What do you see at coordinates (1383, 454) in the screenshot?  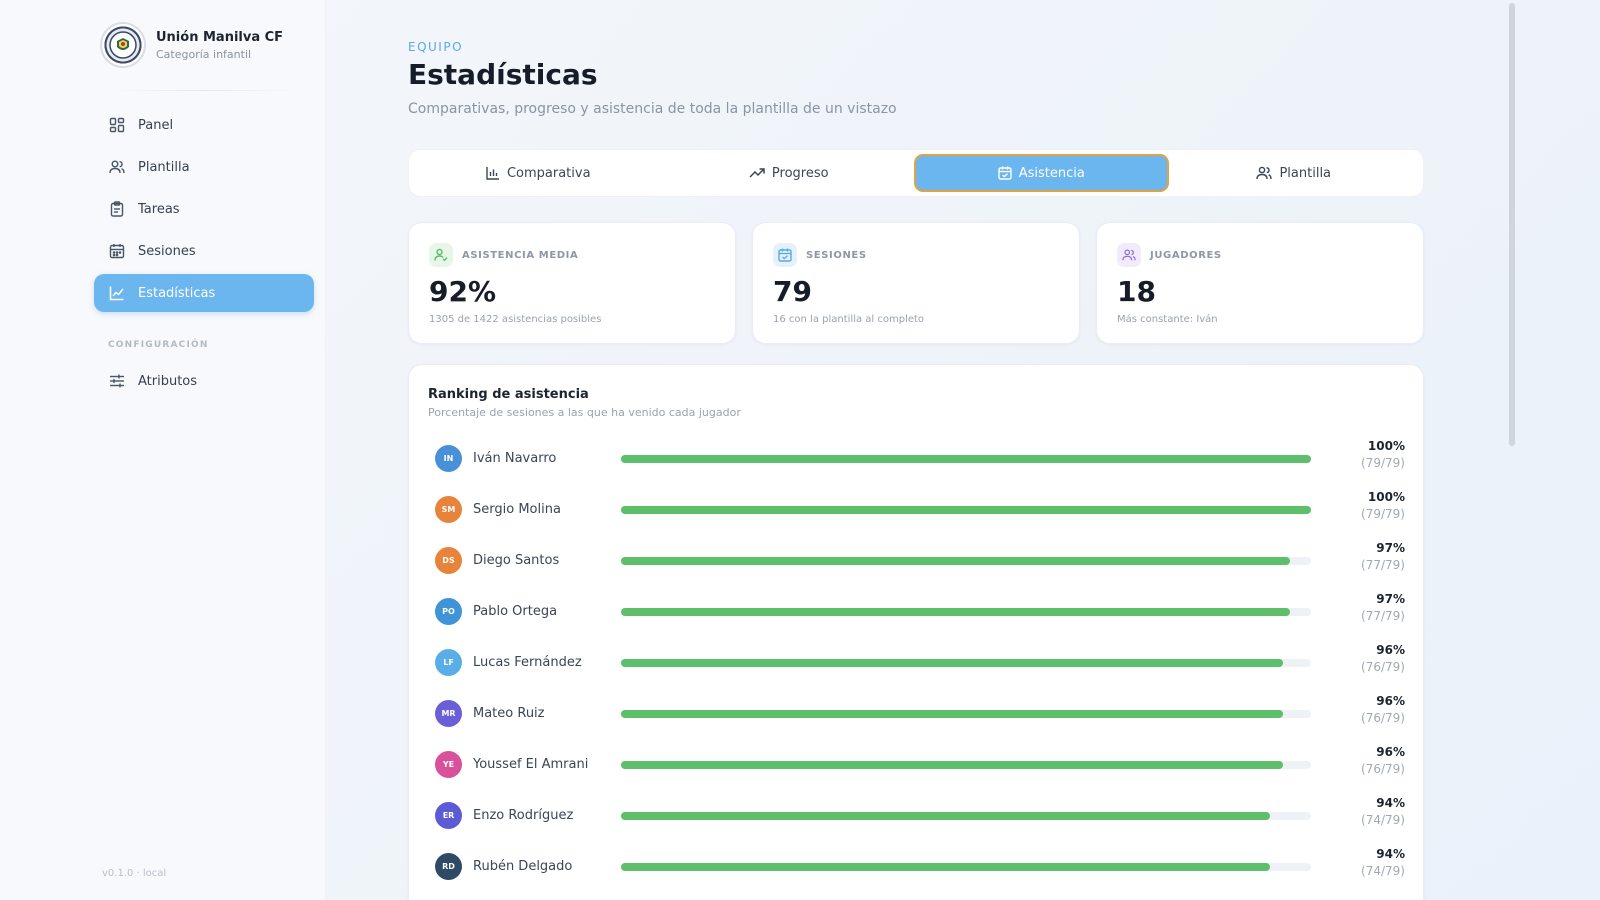 I see `attendance-percent: 100% (79/79)` at bounding box center [1383, 454].